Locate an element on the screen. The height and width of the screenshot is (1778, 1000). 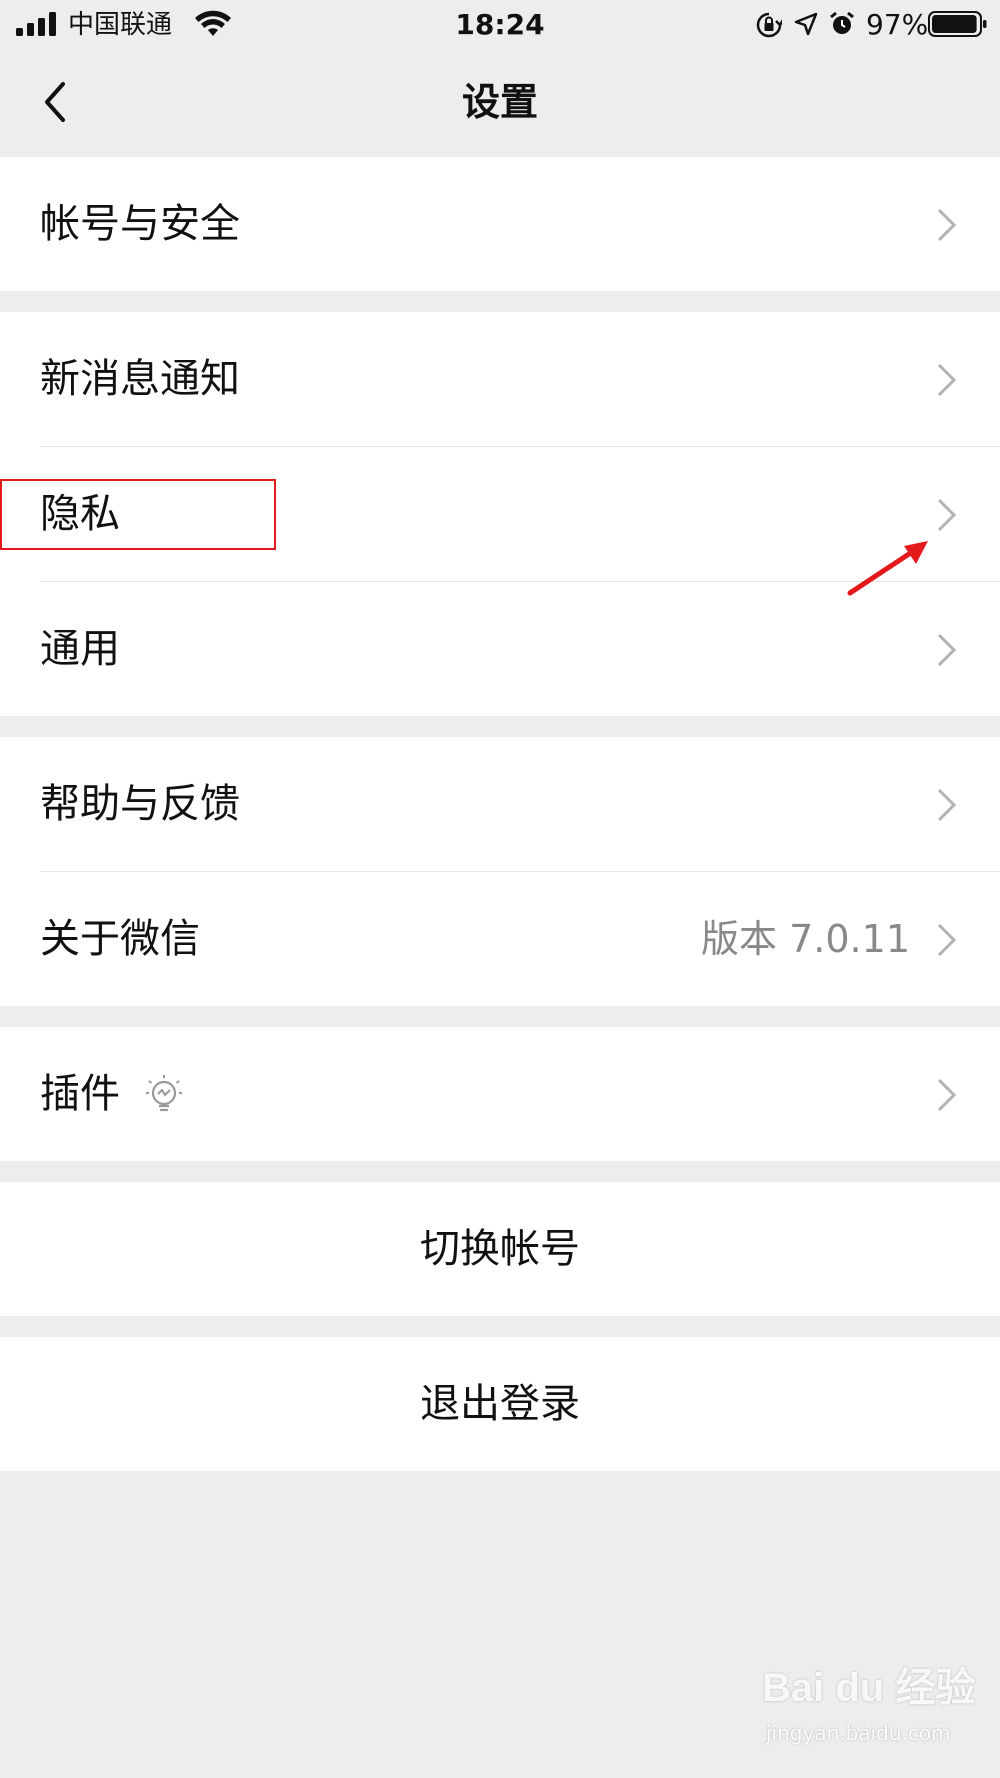
watermark-url: jingyan.baidu.com is located at coordinates (858, 1733).